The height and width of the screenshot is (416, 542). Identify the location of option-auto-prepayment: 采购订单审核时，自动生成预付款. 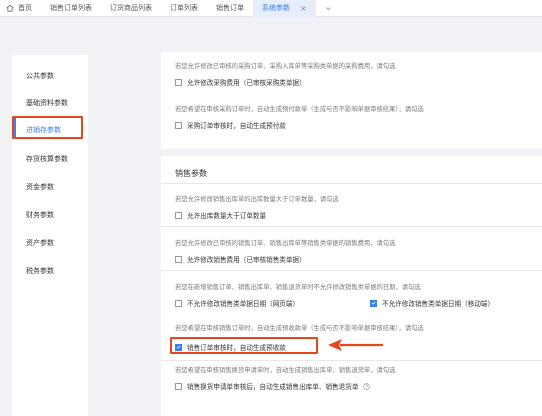
(230, 125).